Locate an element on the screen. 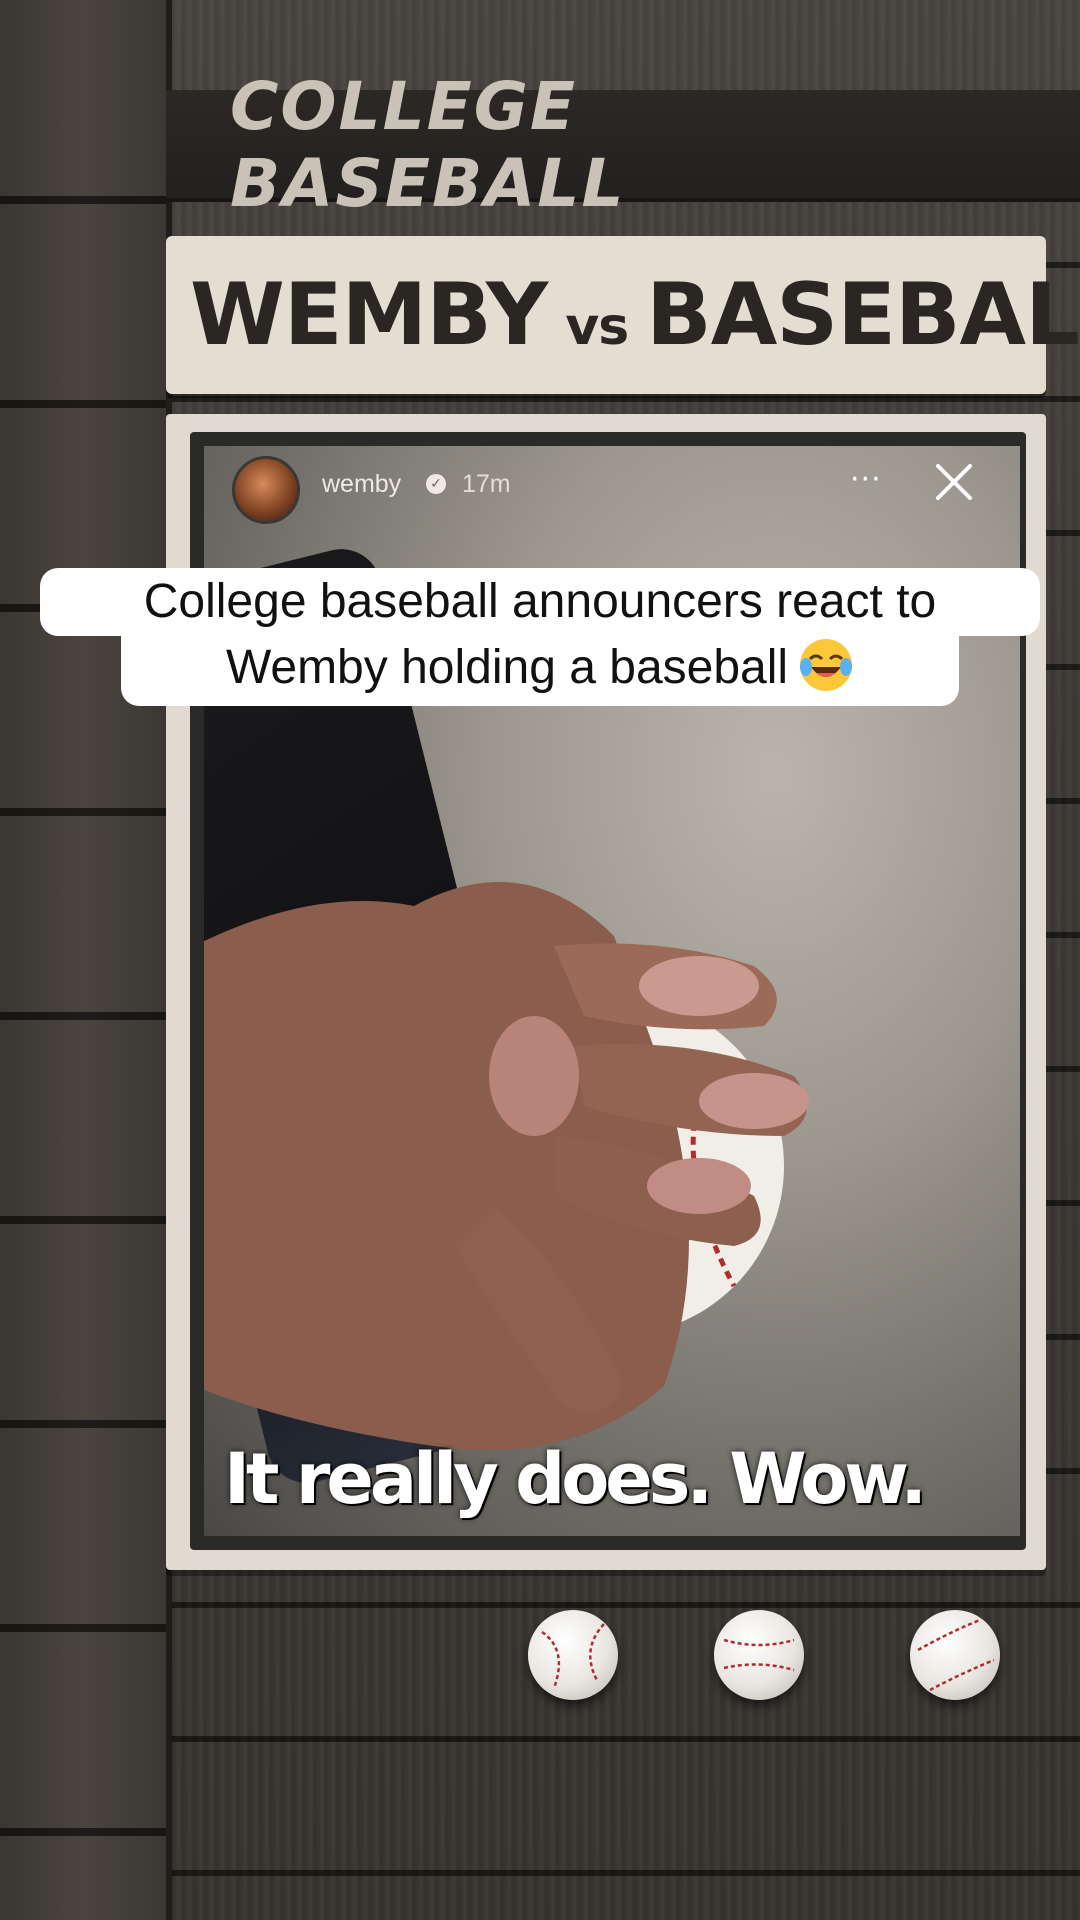 The height and width of the screenshot is (1920, 1080). close-icon is located at coordinates (954, 482).